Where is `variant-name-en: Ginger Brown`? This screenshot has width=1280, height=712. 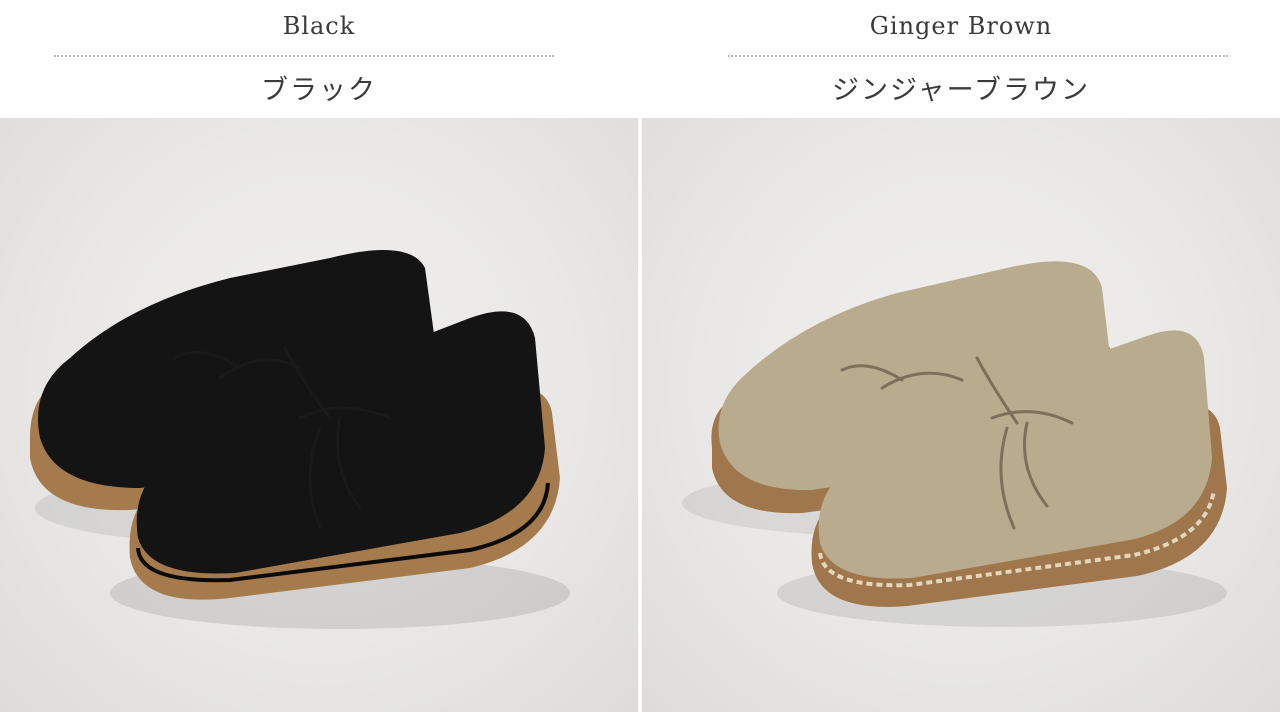
variant-name-en: Ginger Brown is located at coordinates (961, 26).